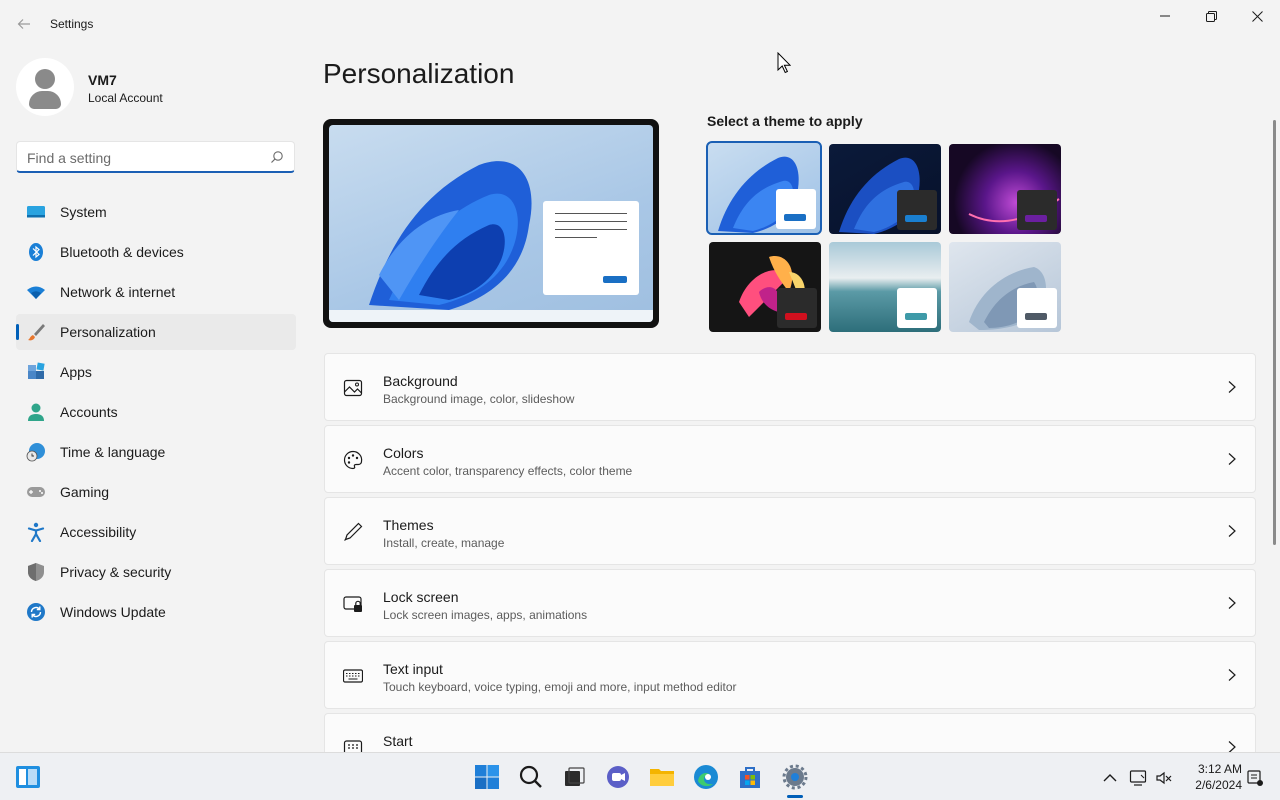 The image size is (1280, 800). What do you see at coordinates (487, 777) in the screenshot?
I see `start-icon` at bounding box center [487, 777].